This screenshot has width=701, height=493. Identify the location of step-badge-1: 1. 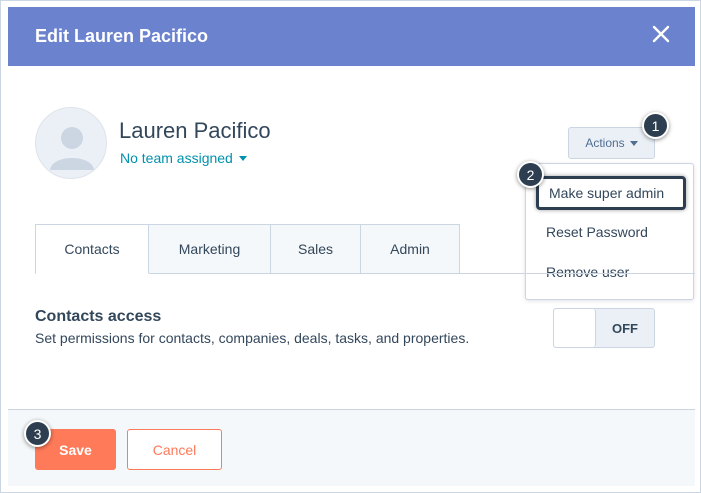
(655, 125).